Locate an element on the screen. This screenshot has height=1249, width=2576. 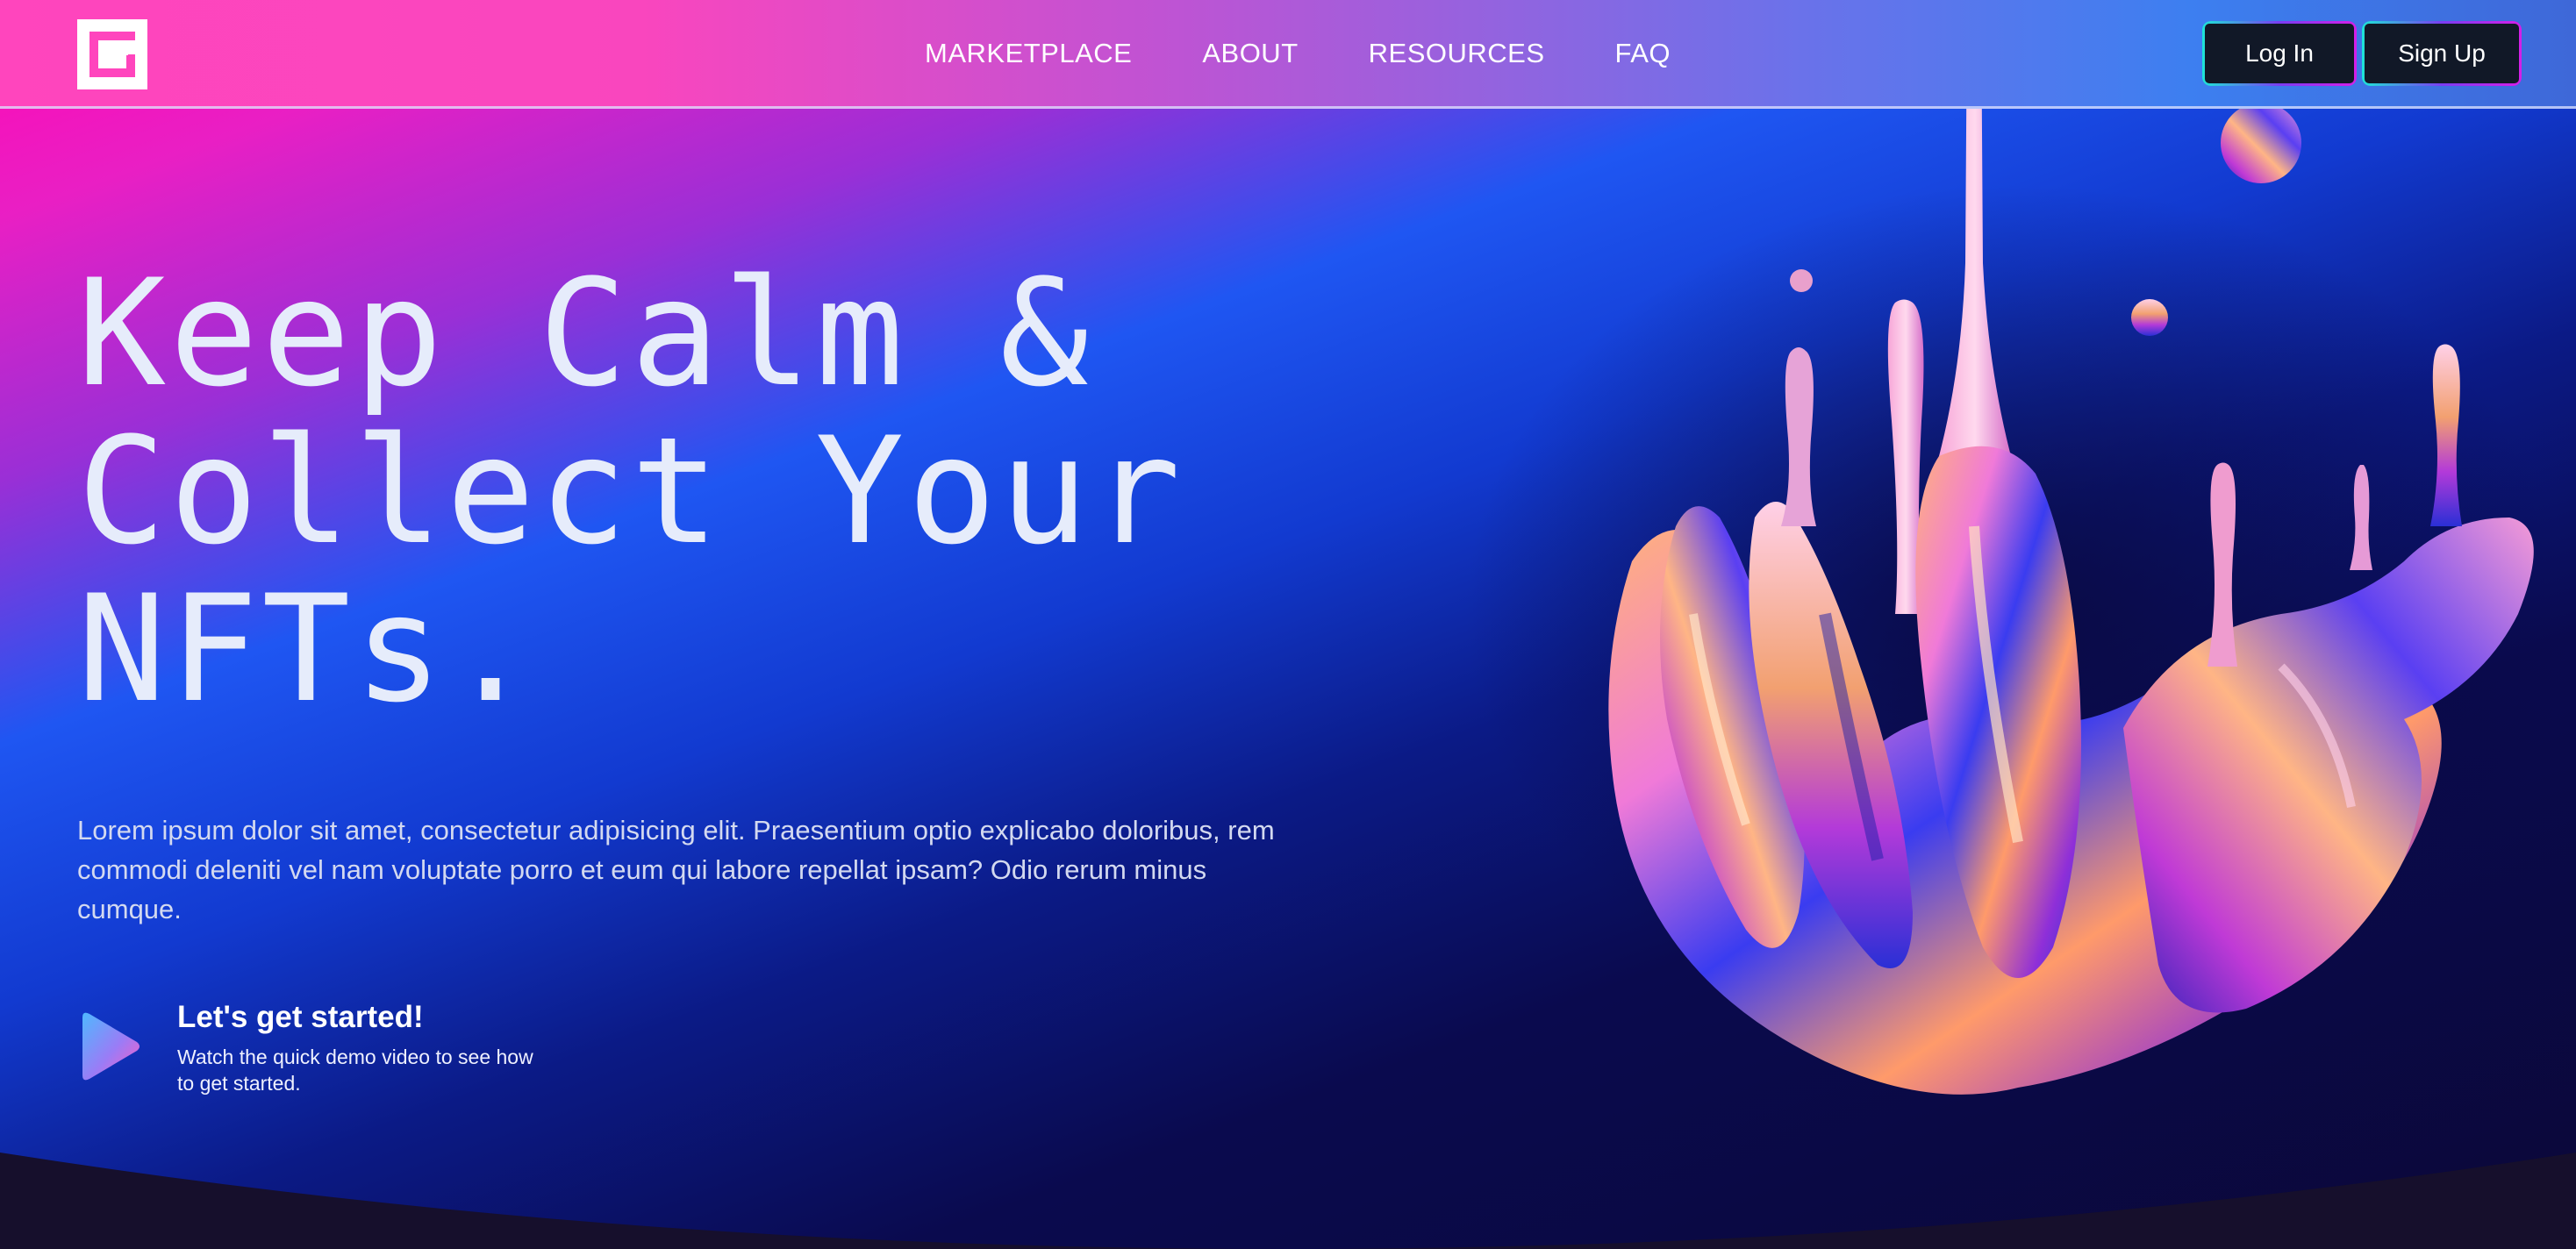
hero-title-line-3: NFTs. is located at coordinates (308, 649).